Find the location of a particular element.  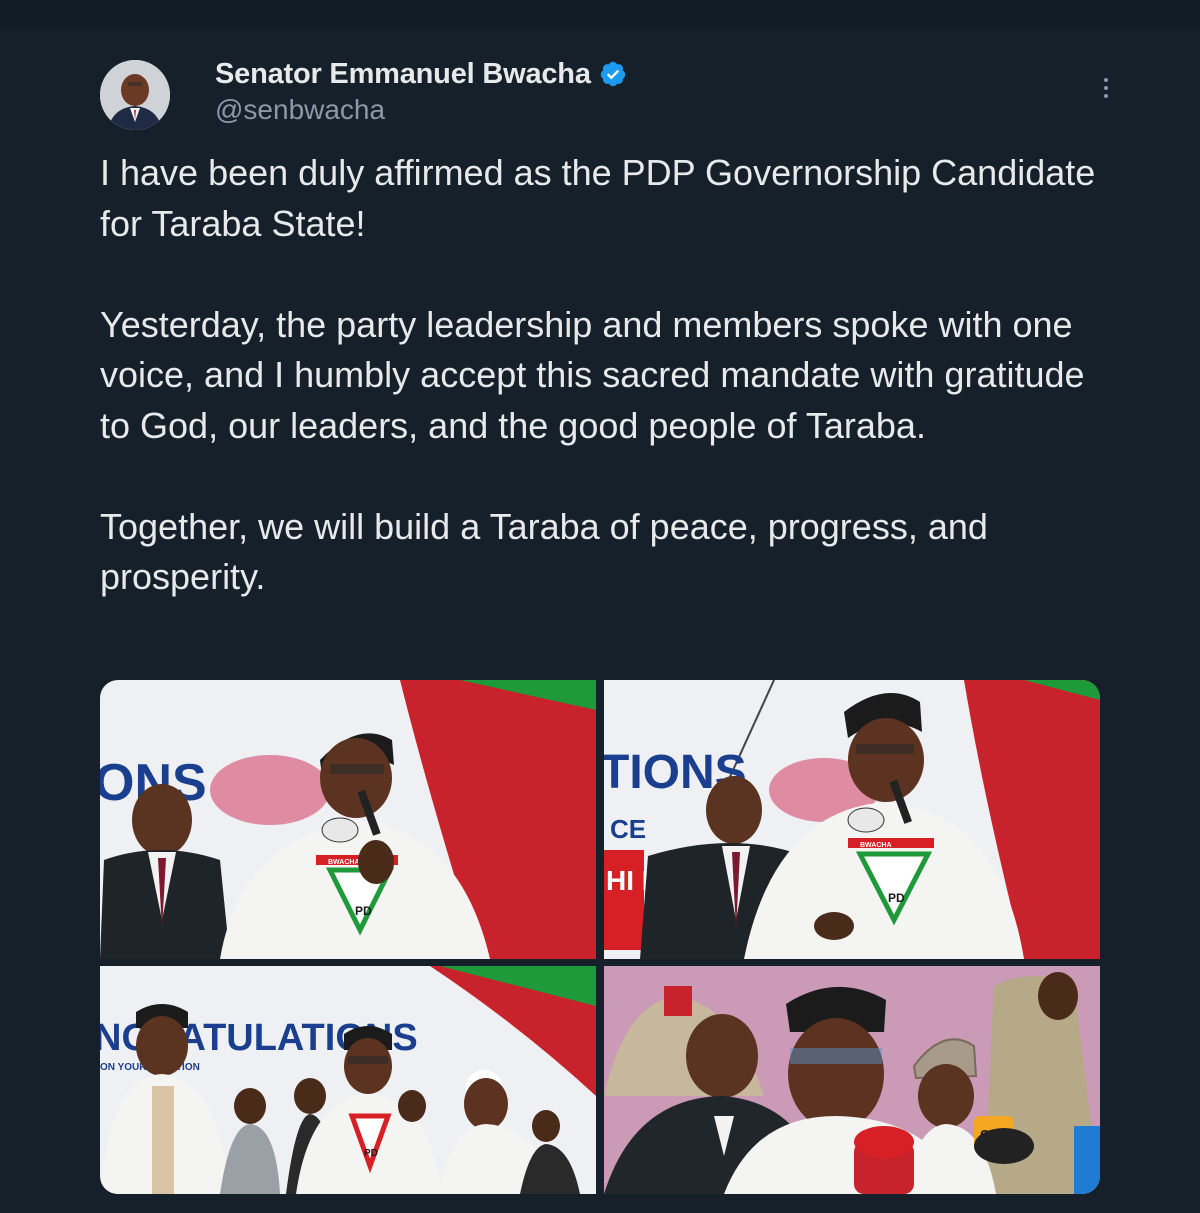

photo-4-image: CNN is located at coordinates (852, 1080).